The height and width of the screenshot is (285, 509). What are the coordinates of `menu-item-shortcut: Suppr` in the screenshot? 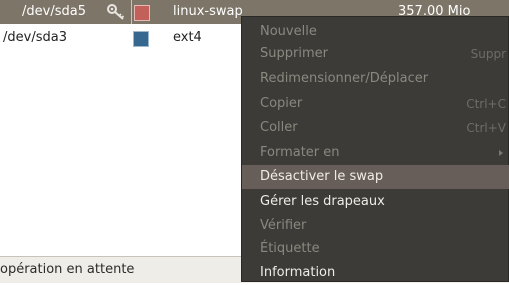 It's located at (488, 54).